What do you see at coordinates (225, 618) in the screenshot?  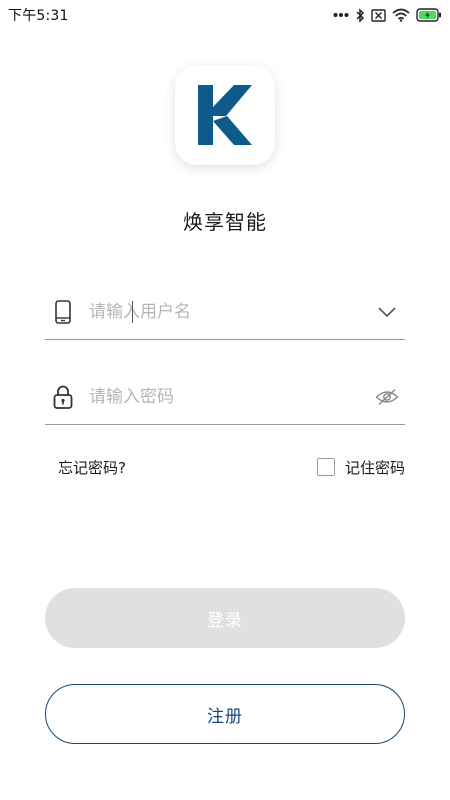 I see `login-button: 登录` at bounding box center [225, 618].